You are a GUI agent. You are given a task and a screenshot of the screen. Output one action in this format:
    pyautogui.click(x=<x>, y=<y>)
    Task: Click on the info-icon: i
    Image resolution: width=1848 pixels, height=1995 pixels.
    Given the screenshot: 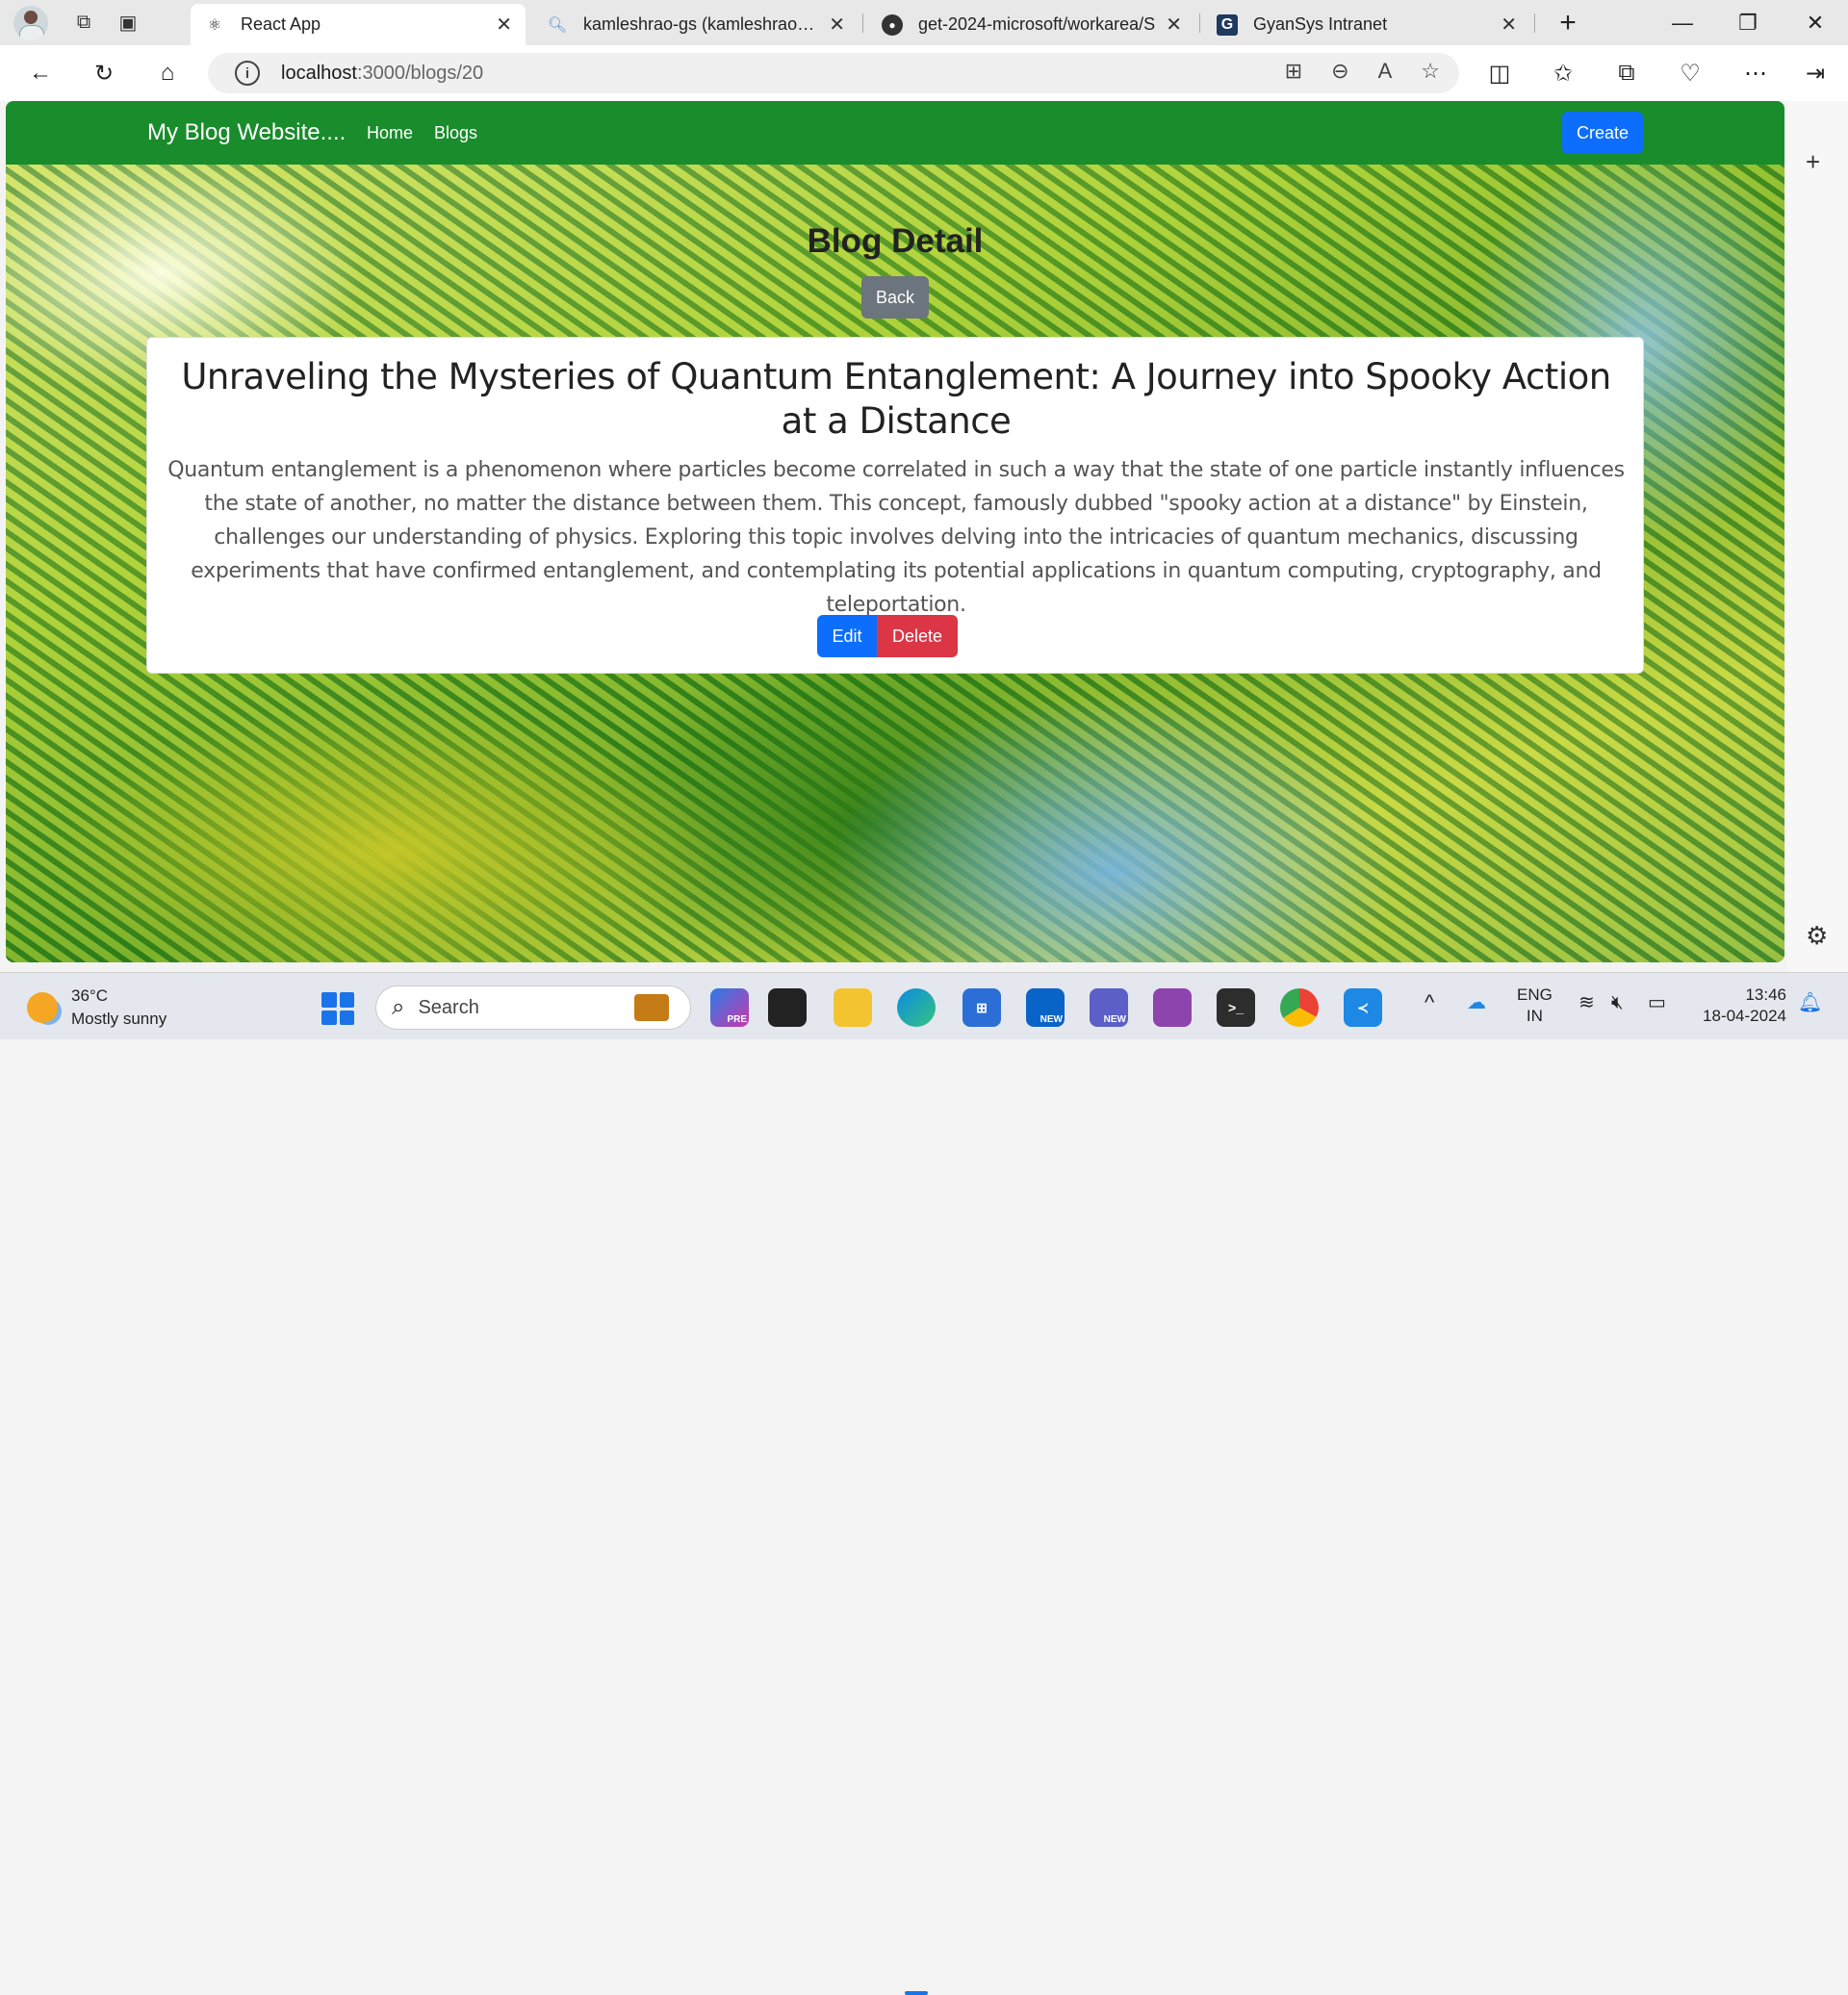 What is the action you would take?
    pyautogui.click(x=247, y=73)
    